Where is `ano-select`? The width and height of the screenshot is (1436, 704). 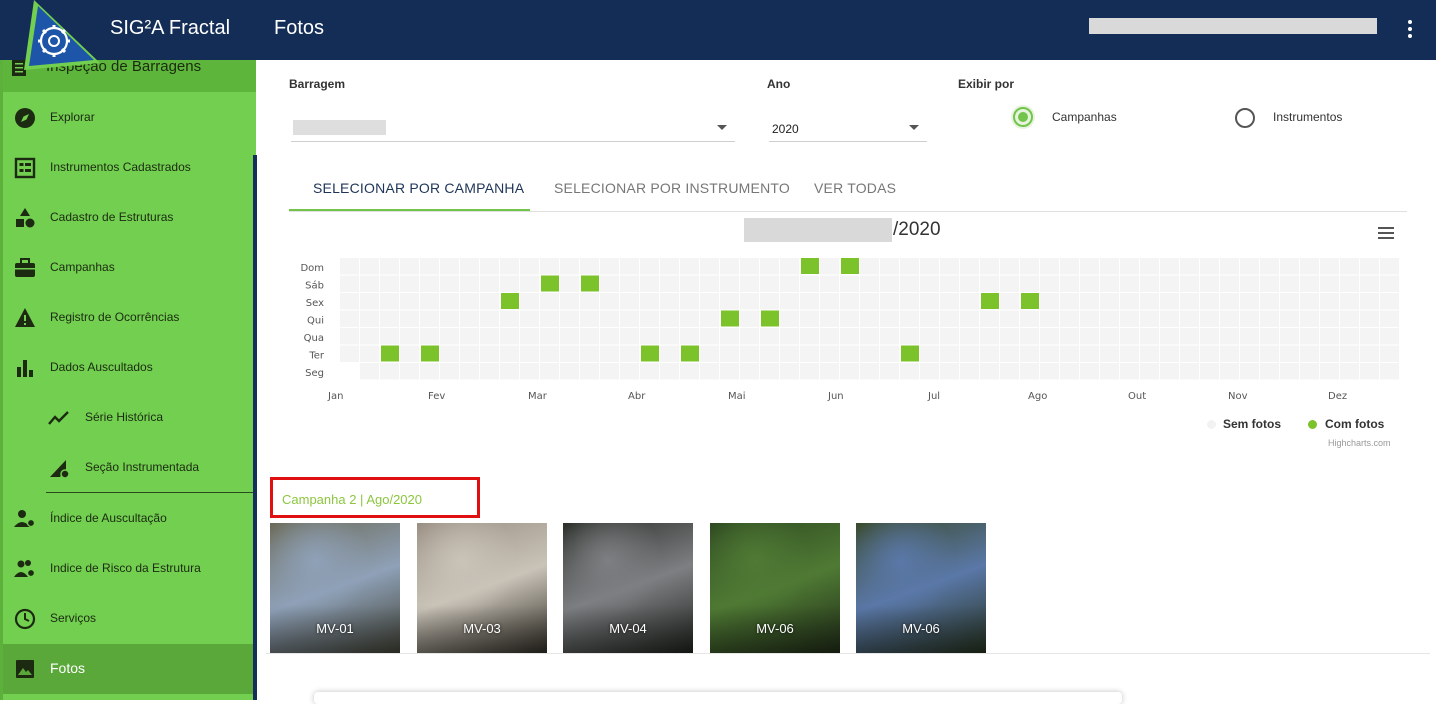
ano-select is located at coordinates (848, 141).